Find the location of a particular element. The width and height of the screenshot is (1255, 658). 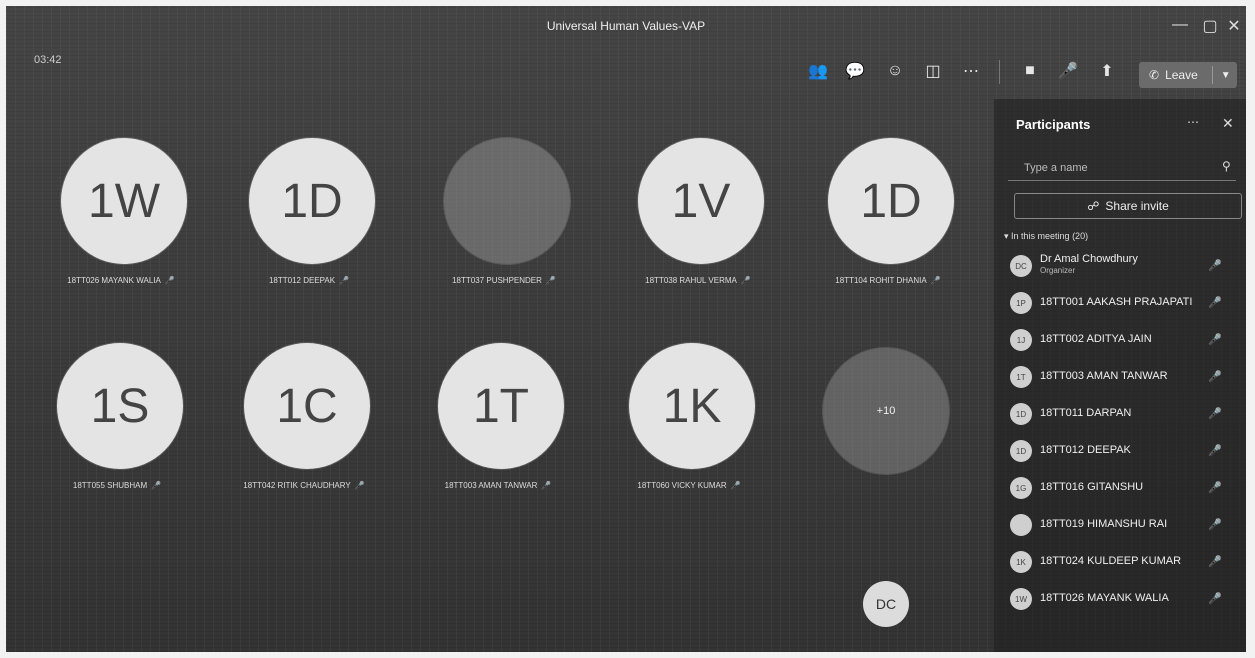

participant-tile: 18TT037 PUSHPENDER 🎤 is located at coordinates (504, 213).